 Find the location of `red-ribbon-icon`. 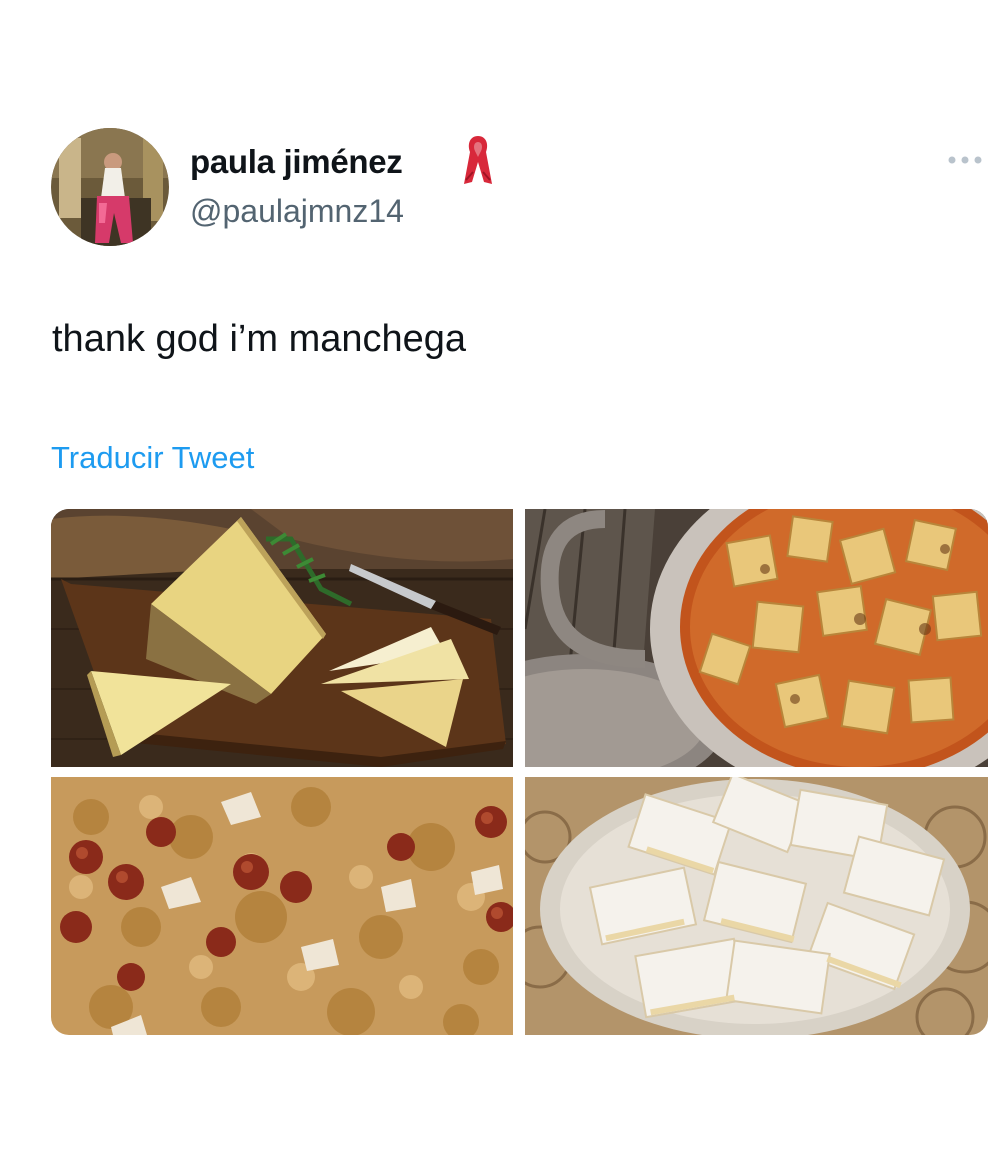

red-ribbon-icon is located at coordinates (478, 160).